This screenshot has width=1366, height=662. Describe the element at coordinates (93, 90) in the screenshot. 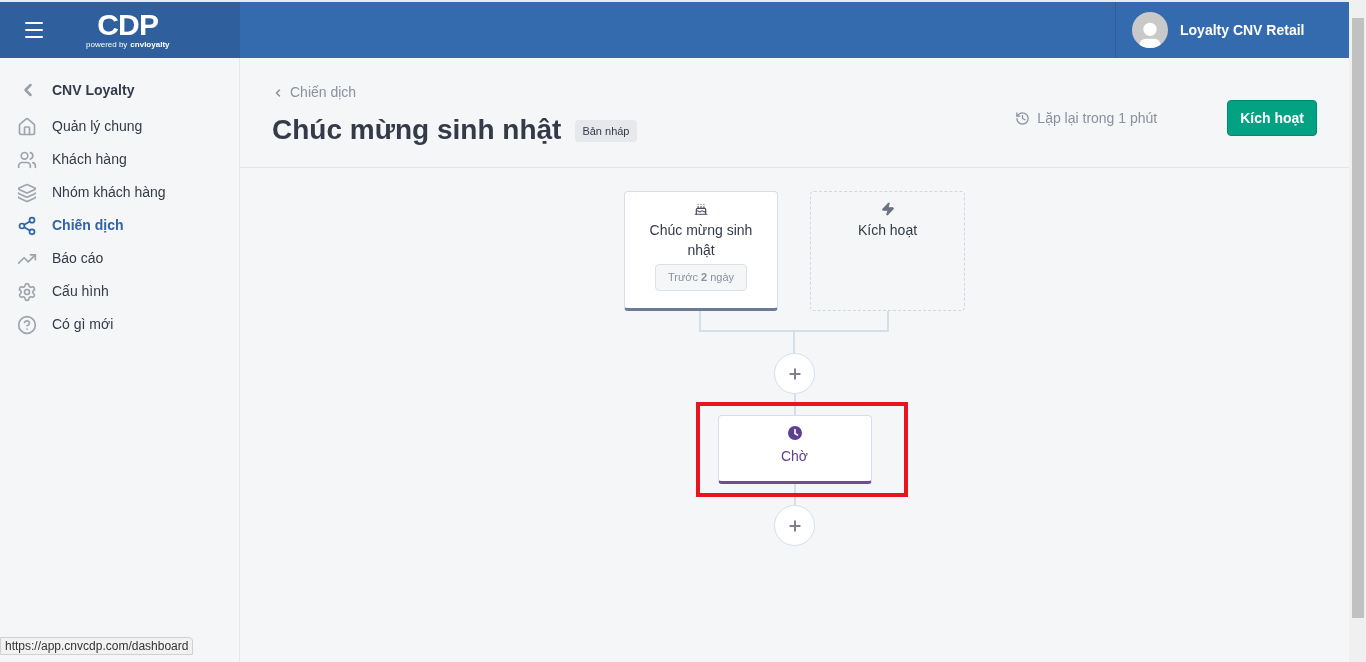

I see `sidebar-title: CNV Loyalty` at that location.